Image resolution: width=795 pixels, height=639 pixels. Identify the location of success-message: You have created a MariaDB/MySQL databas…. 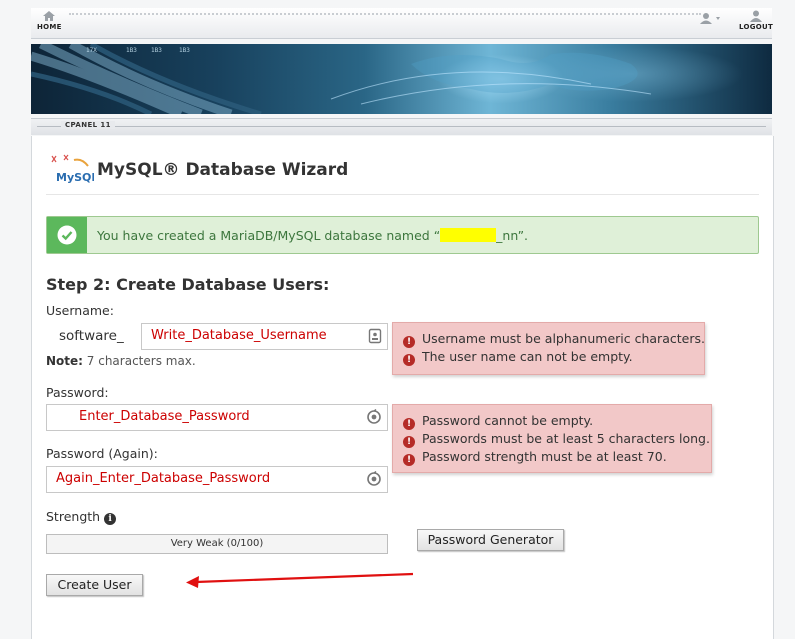
(312, 235).